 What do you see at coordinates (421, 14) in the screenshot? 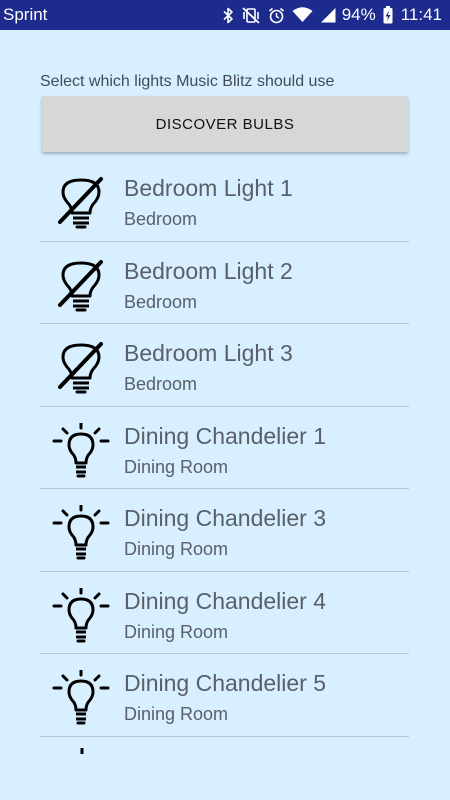
I see `clock: 11:41` at bounding box center [421, 14].